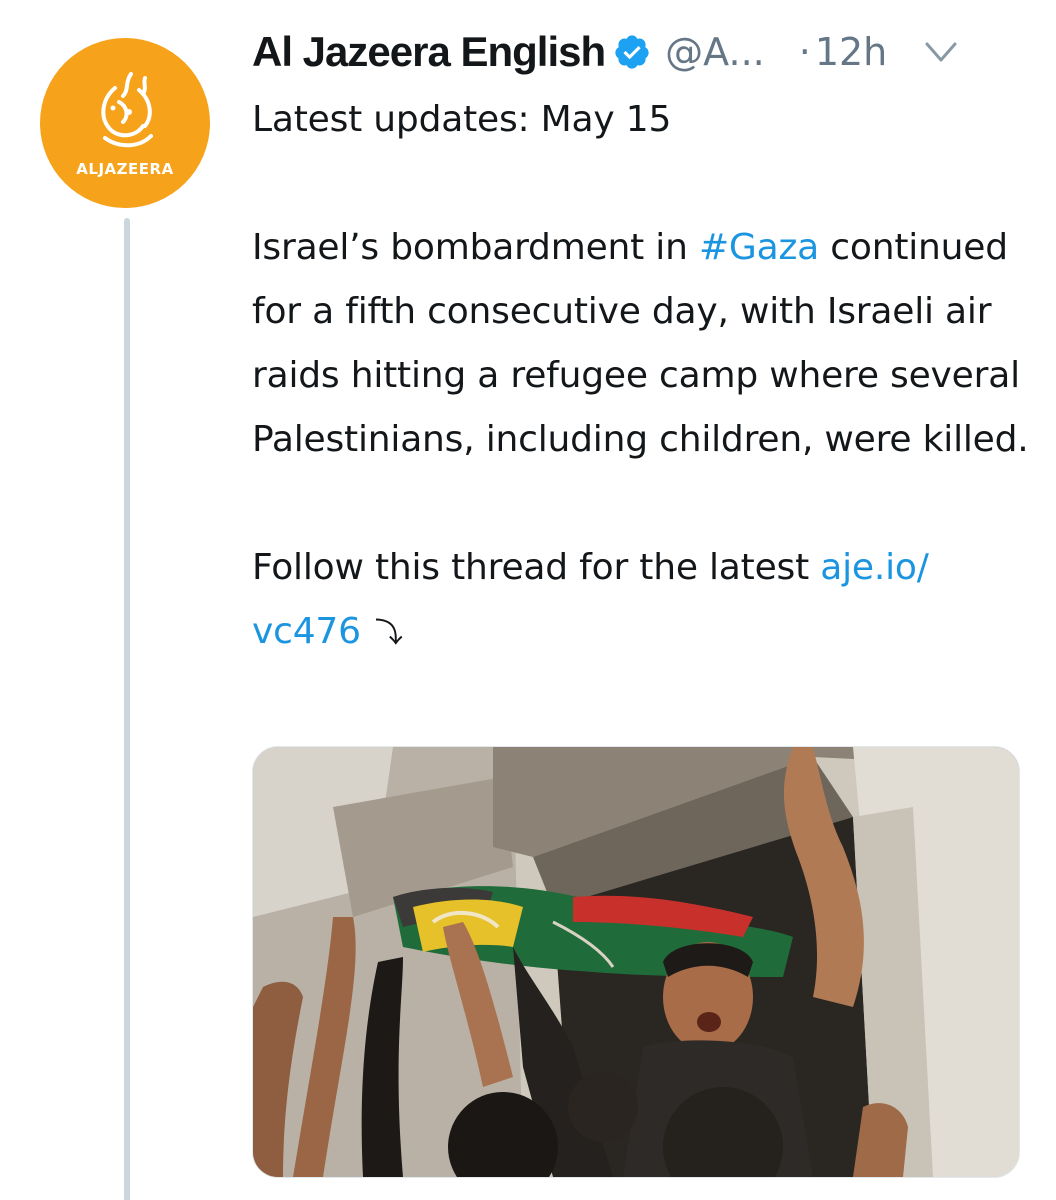 This screenshot has height=1200, width=1056. I want to click on al-jazeera-logo-icon, so click(127, 110).